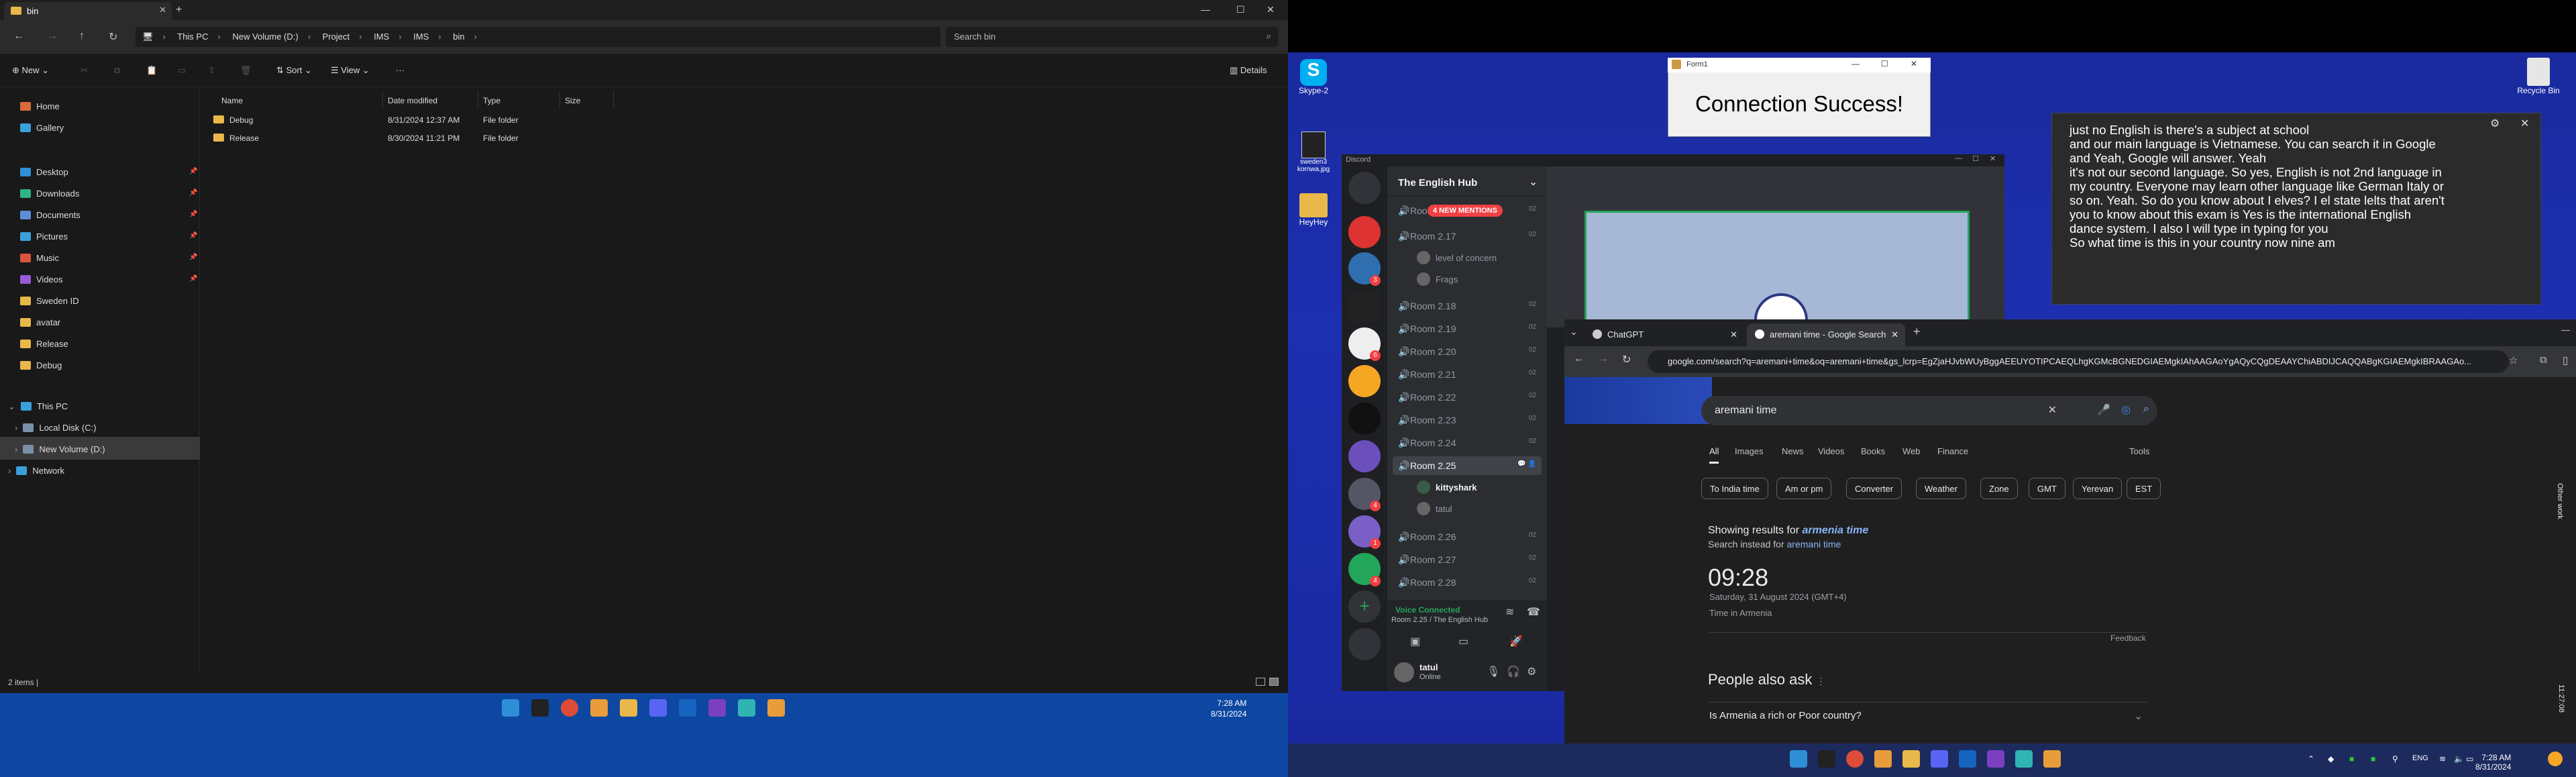  What do you see at coordinates (1364, 188) in the screenshot?
I see `discord-home-icon` at bounding box center [1364, 188].